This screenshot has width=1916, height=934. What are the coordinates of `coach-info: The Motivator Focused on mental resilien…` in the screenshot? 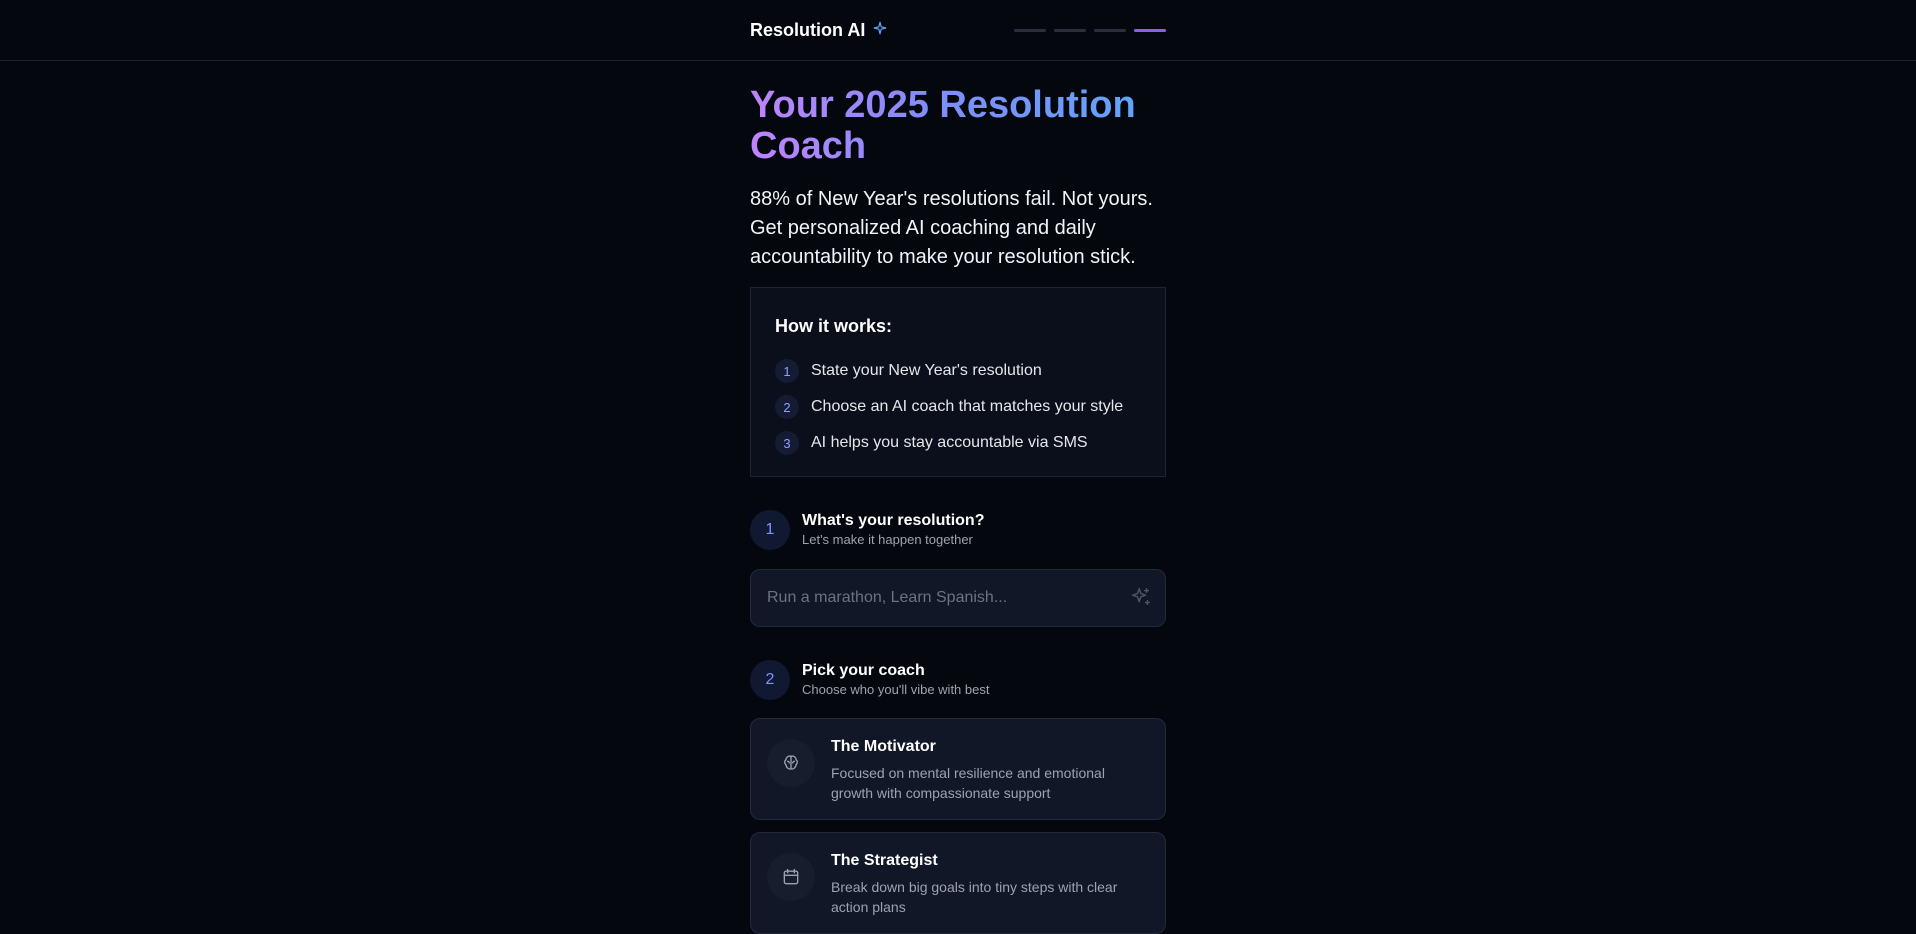 It's located at (988, 770).